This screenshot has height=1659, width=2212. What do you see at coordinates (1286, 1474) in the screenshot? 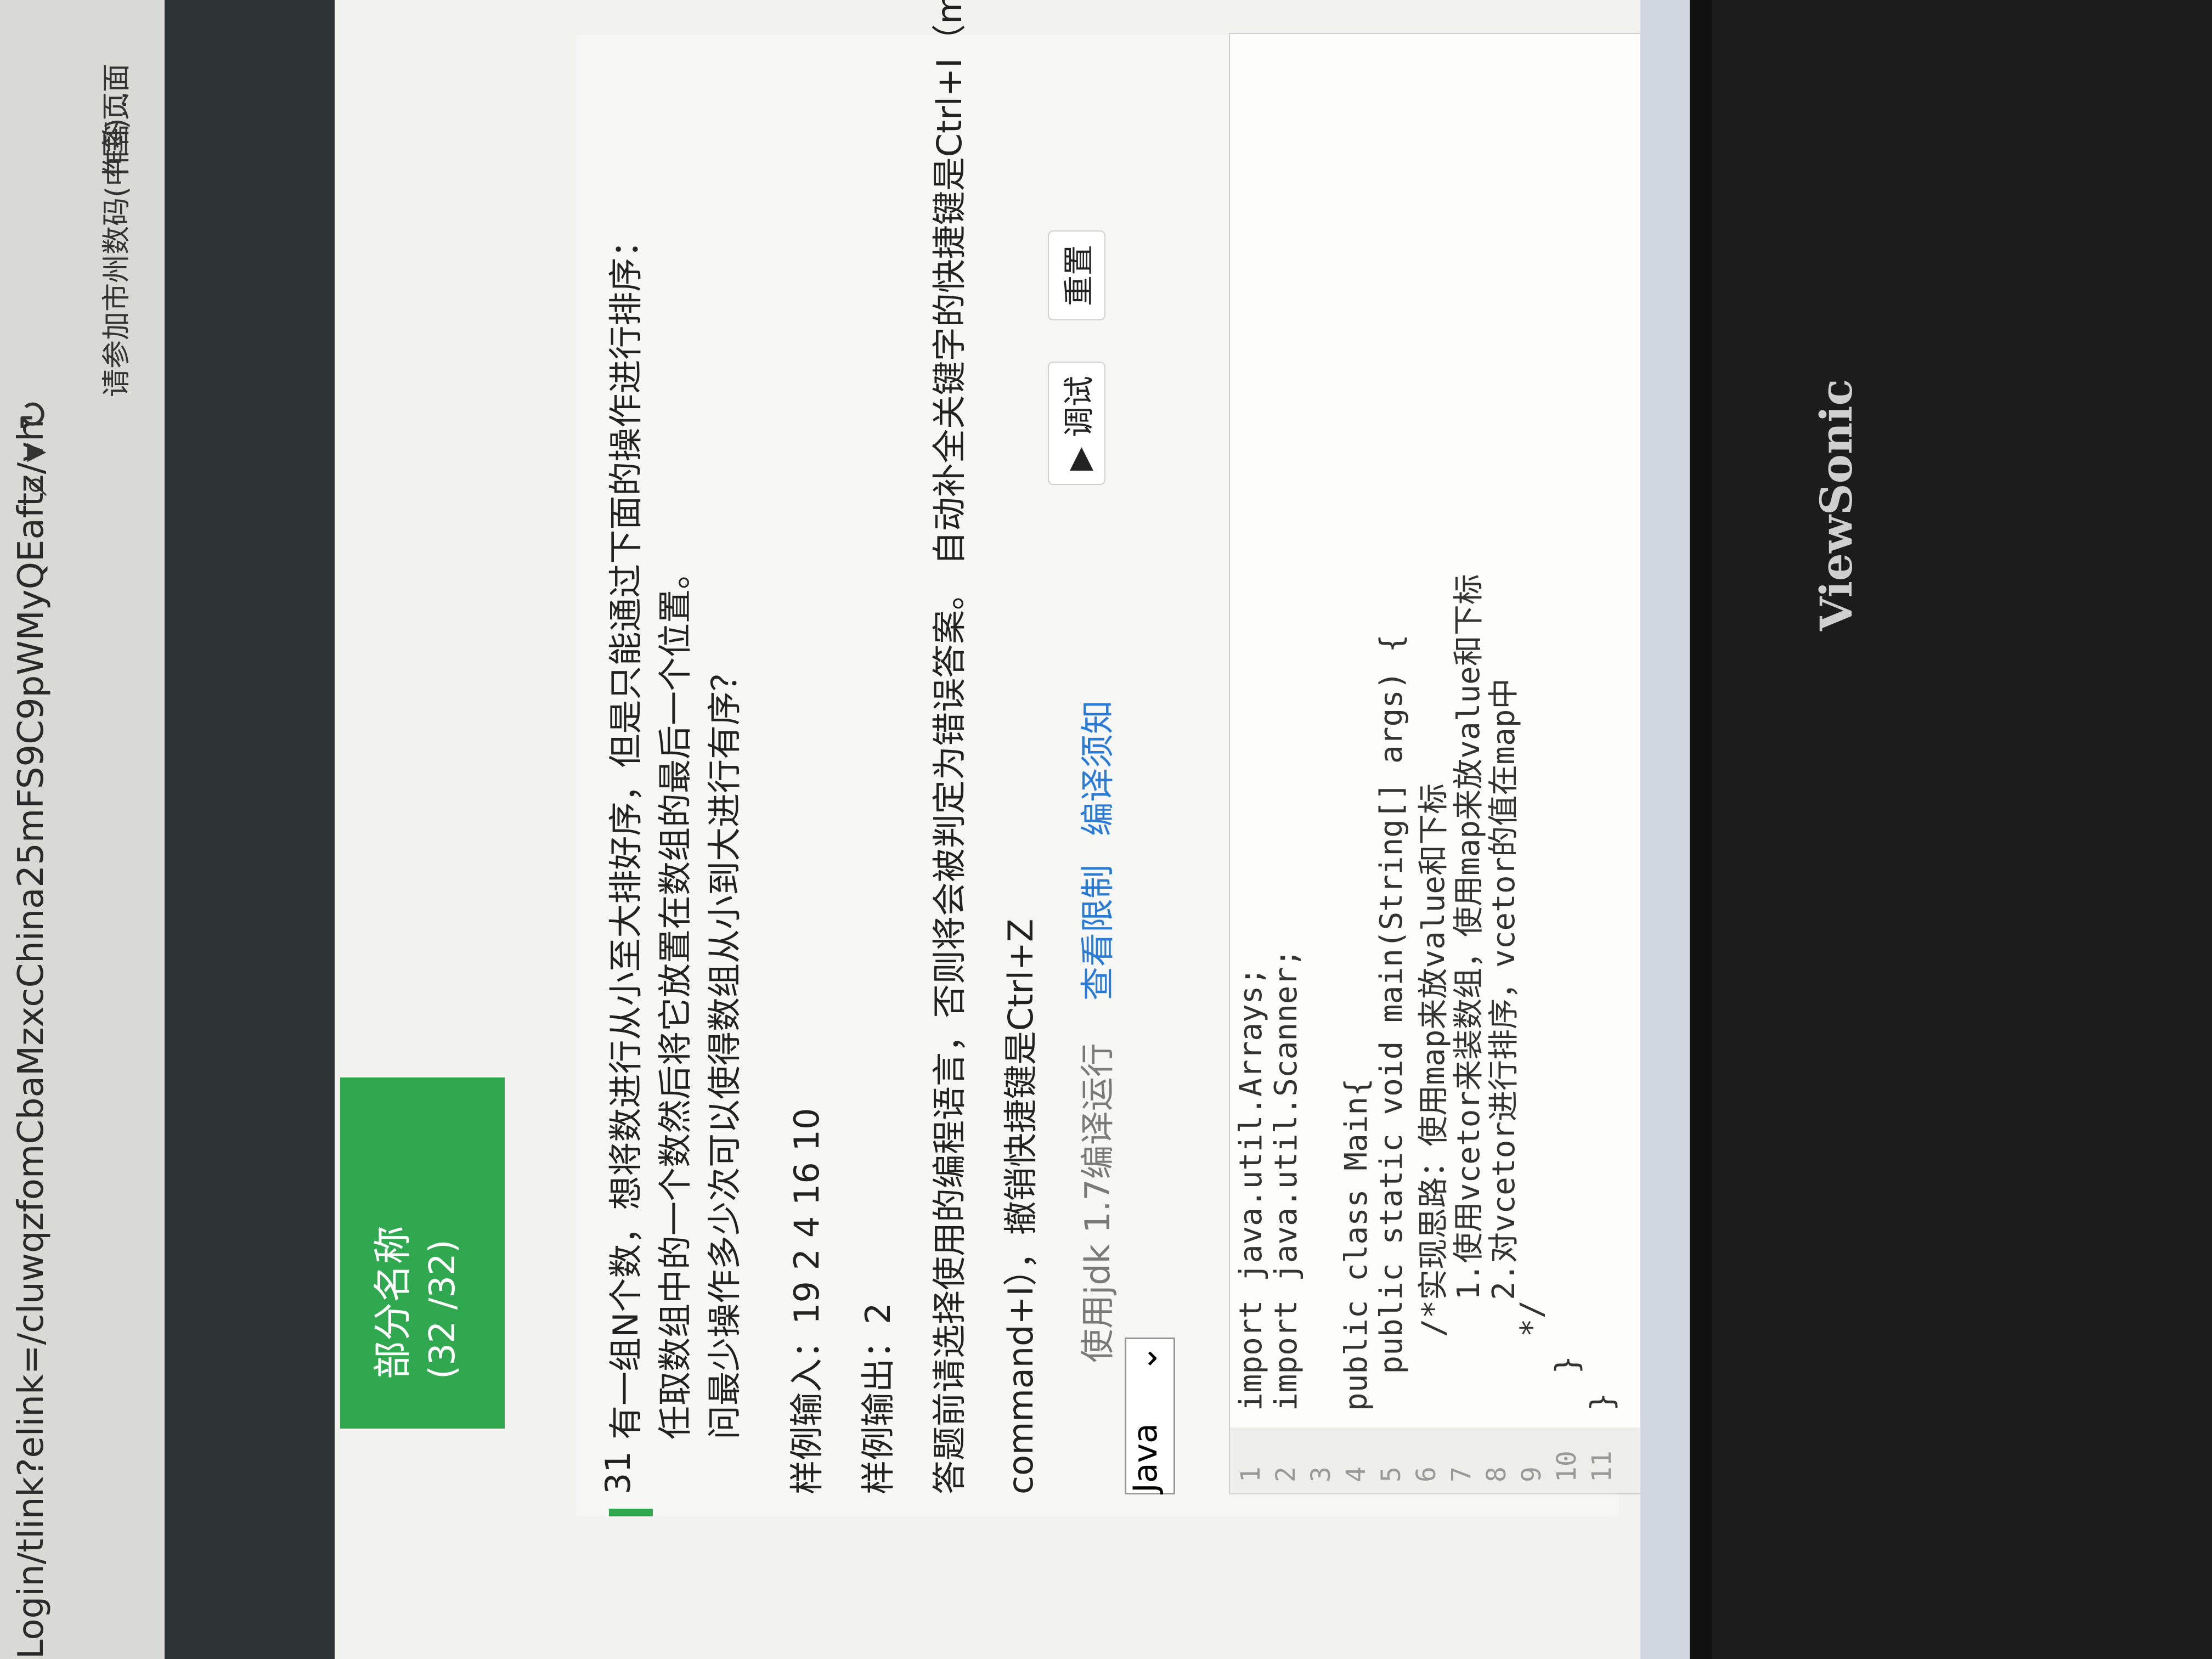
I see `line-number: 2` at bounding box center [1286, 1474].